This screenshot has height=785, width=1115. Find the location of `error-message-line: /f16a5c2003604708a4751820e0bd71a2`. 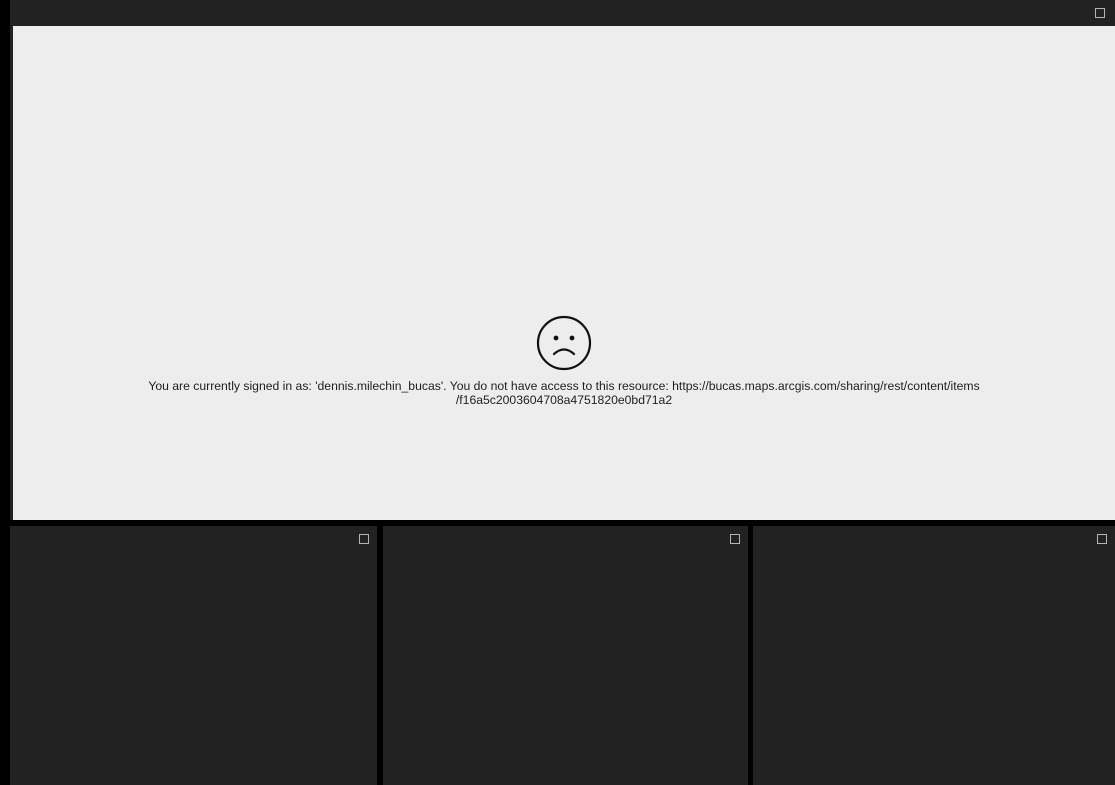

error-message-line: /f16a5c2003604708a4751820e0bd71a2 is located at coordinates (564, 400).